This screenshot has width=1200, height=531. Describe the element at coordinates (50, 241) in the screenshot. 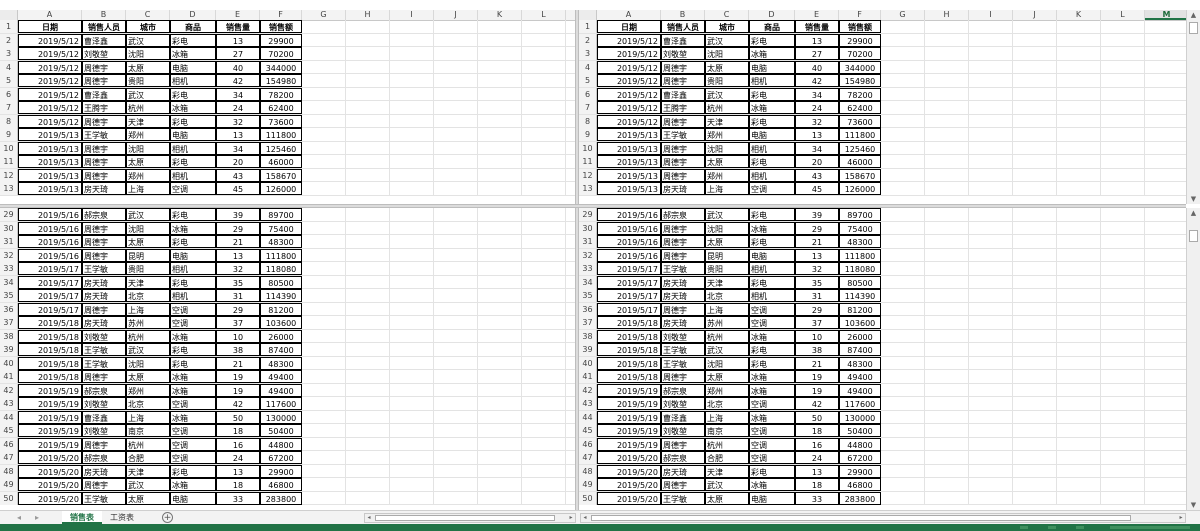

I see `table-cell: 2019/5/16` at that location.